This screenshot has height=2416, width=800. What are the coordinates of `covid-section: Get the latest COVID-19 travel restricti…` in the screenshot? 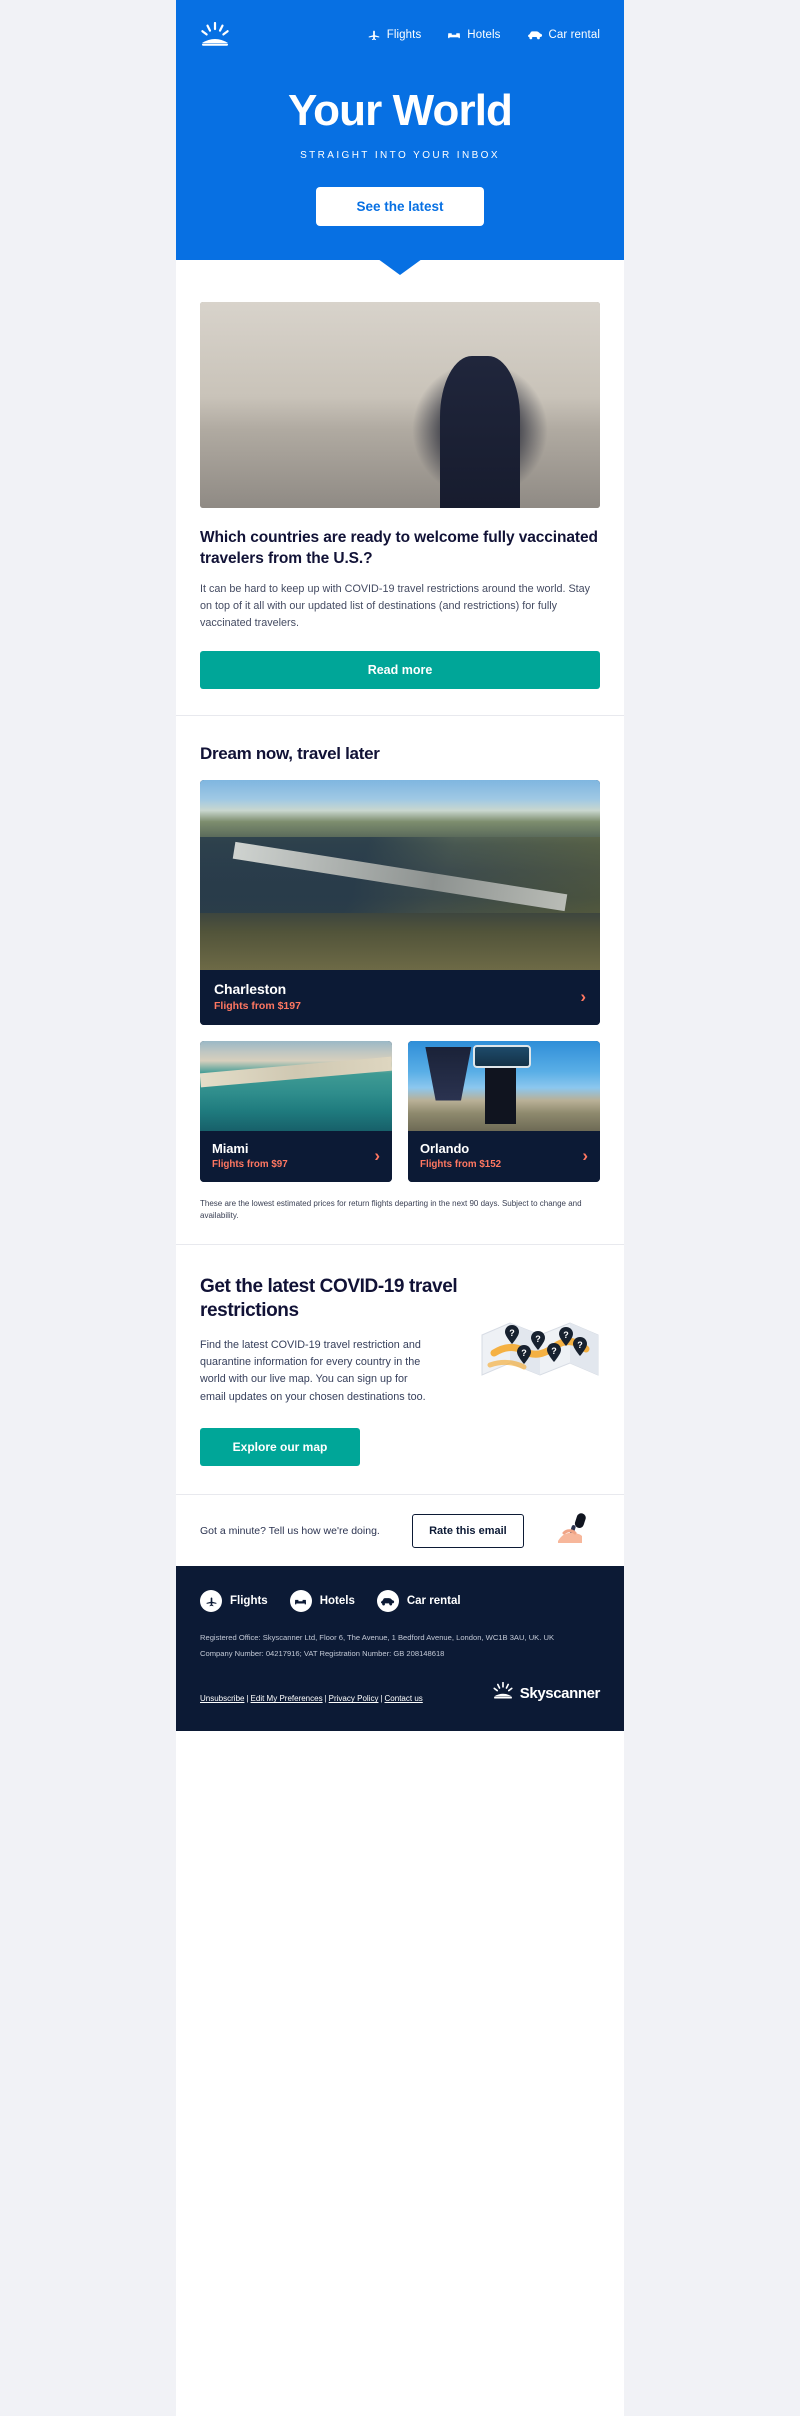 It's located at (400, 1369).